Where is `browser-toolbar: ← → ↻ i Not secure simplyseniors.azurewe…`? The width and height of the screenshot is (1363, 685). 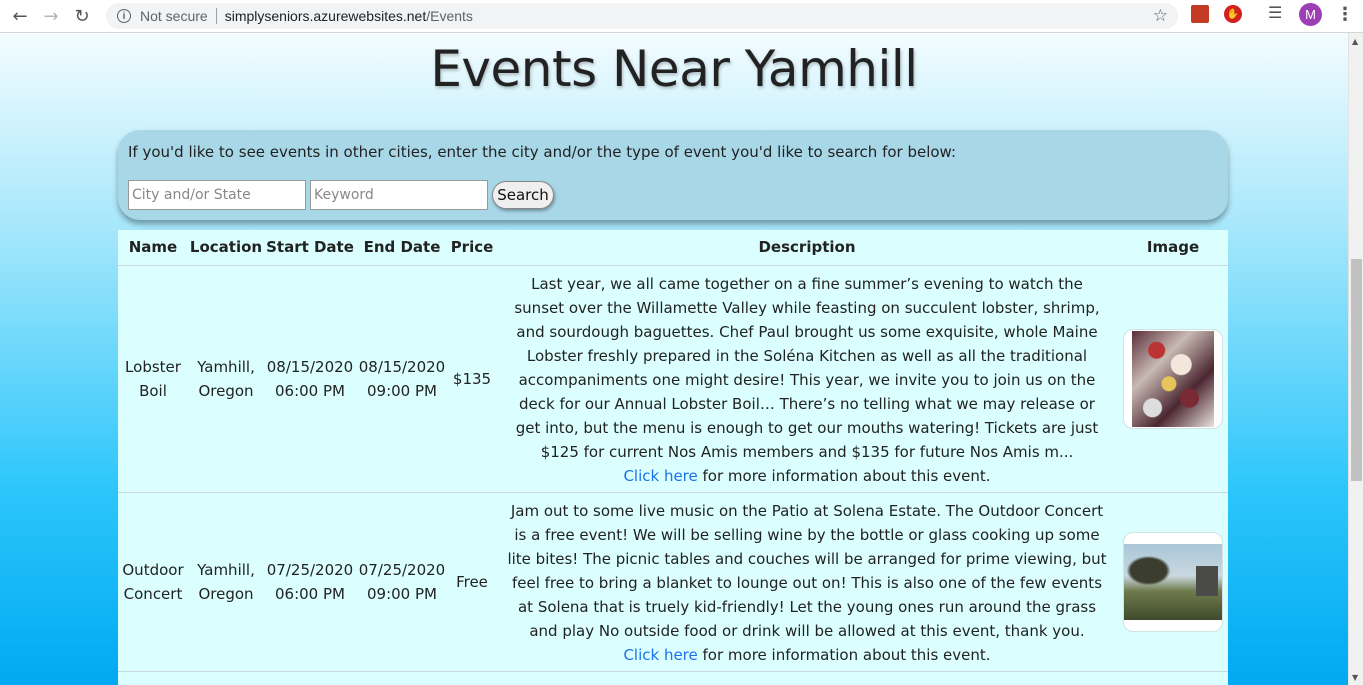
browser-toolbar: ← → ↻ i Not secure simplyseniors.azurewe… is located at coordinates (681, 16).